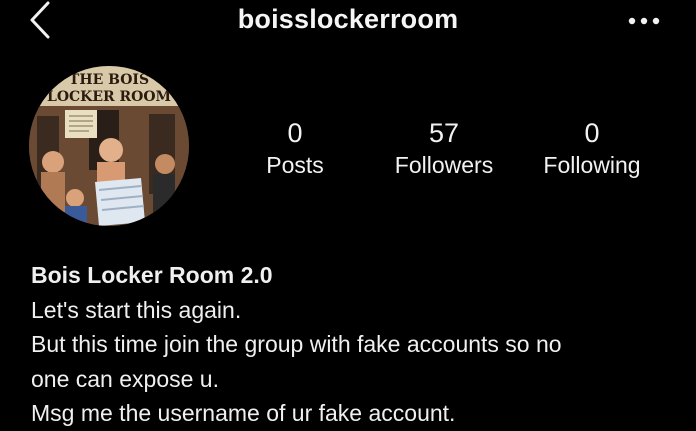 The height and width of the screenshot is (431, 696). I want to click on posts-stat: 0 Posts, so click(295, 148).